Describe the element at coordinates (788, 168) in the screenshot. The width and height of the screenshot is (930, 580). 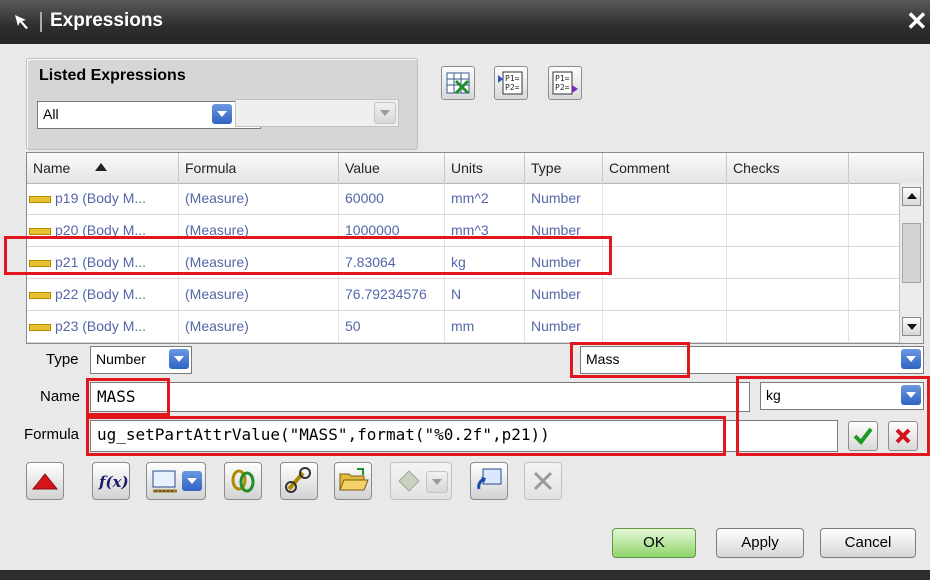
I see `column-header-checks: Checks` at that location.